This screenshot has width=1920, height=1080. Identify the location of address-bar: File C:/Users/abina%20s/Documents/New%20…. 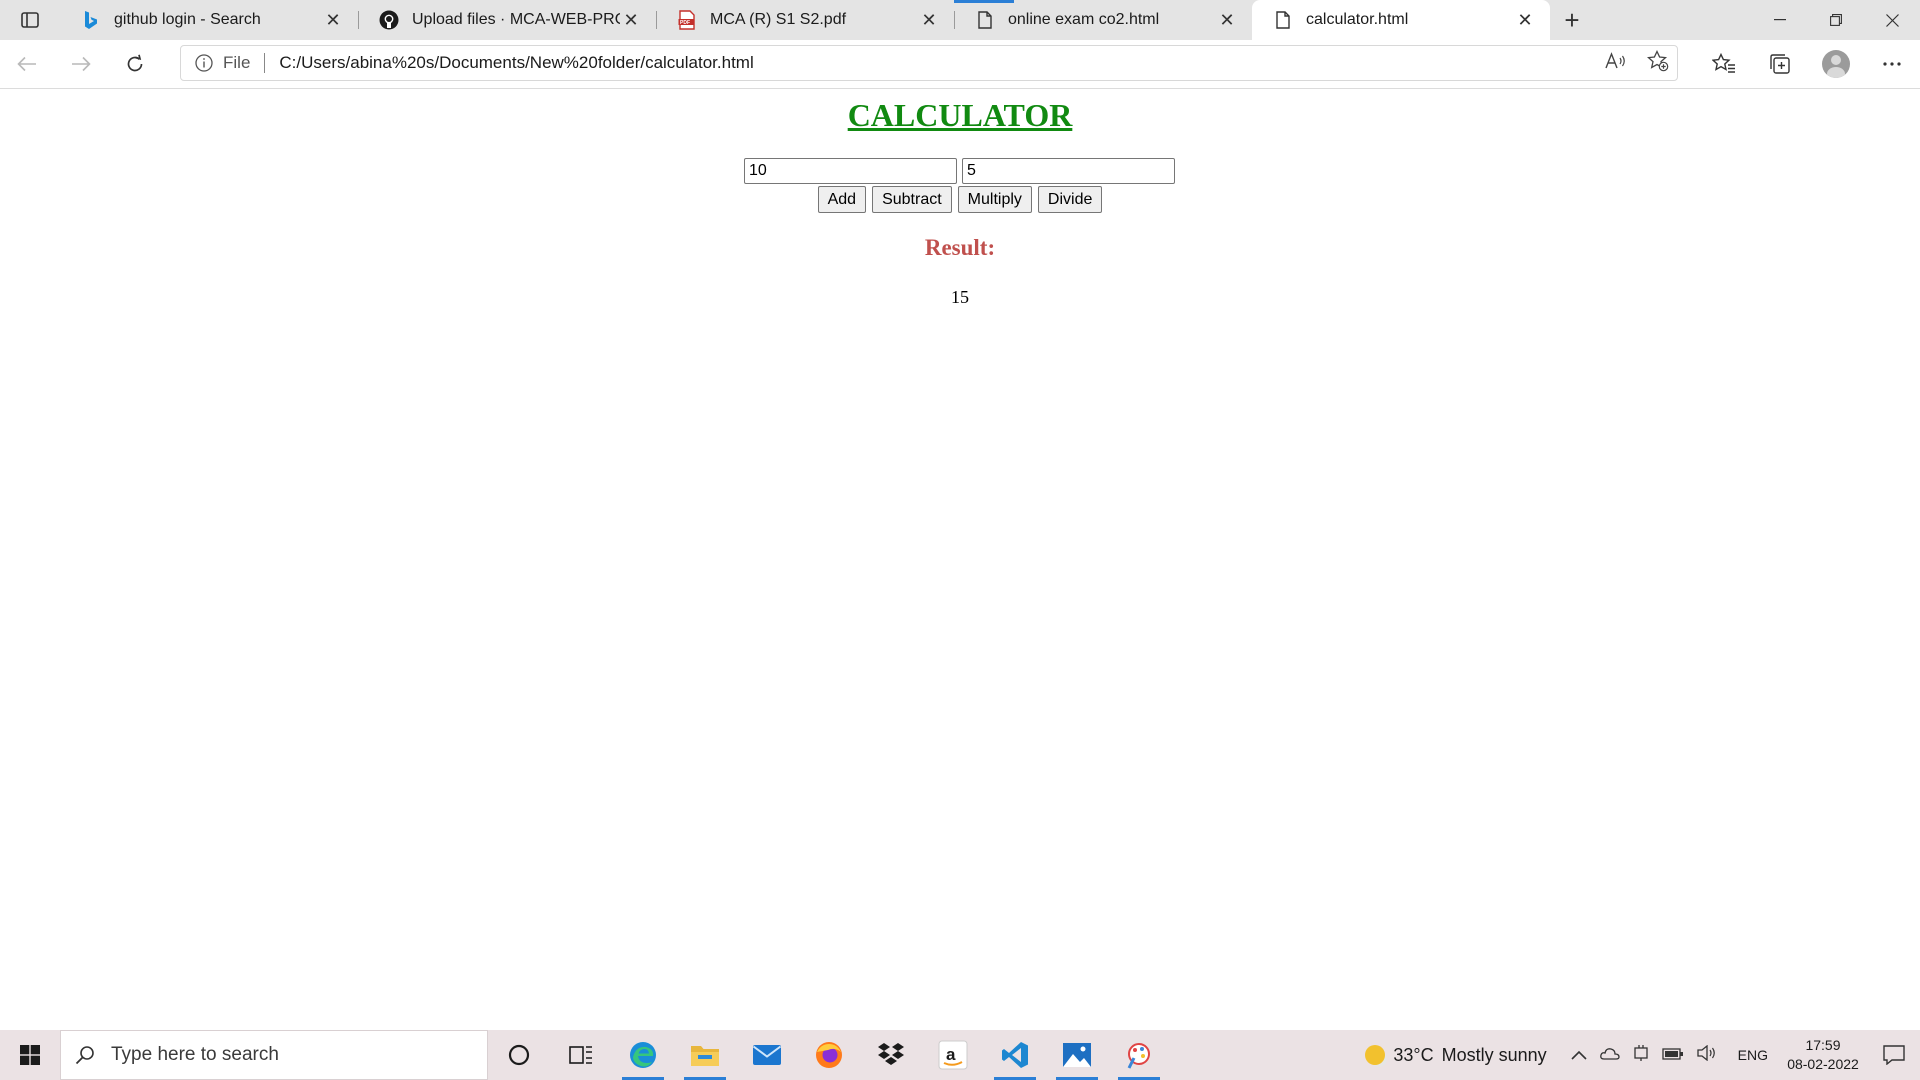
(929, 63).